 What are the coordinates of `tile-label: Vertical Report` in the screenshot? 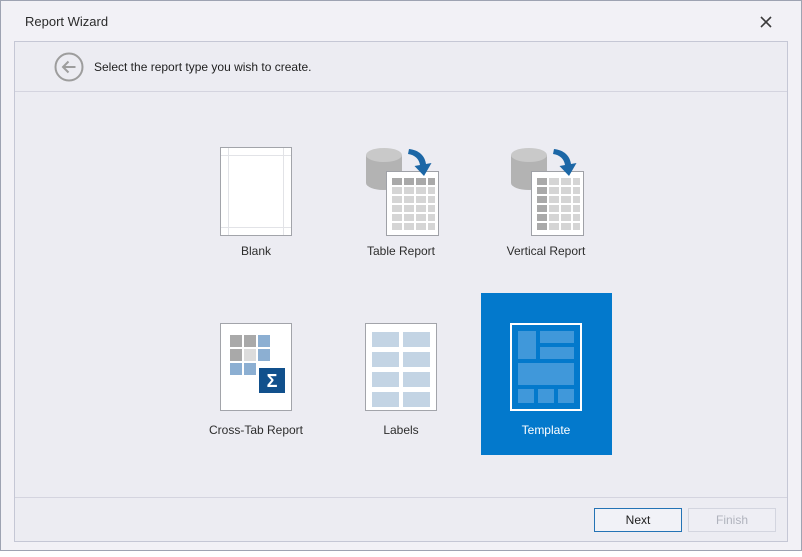 It's located at (546, 251).